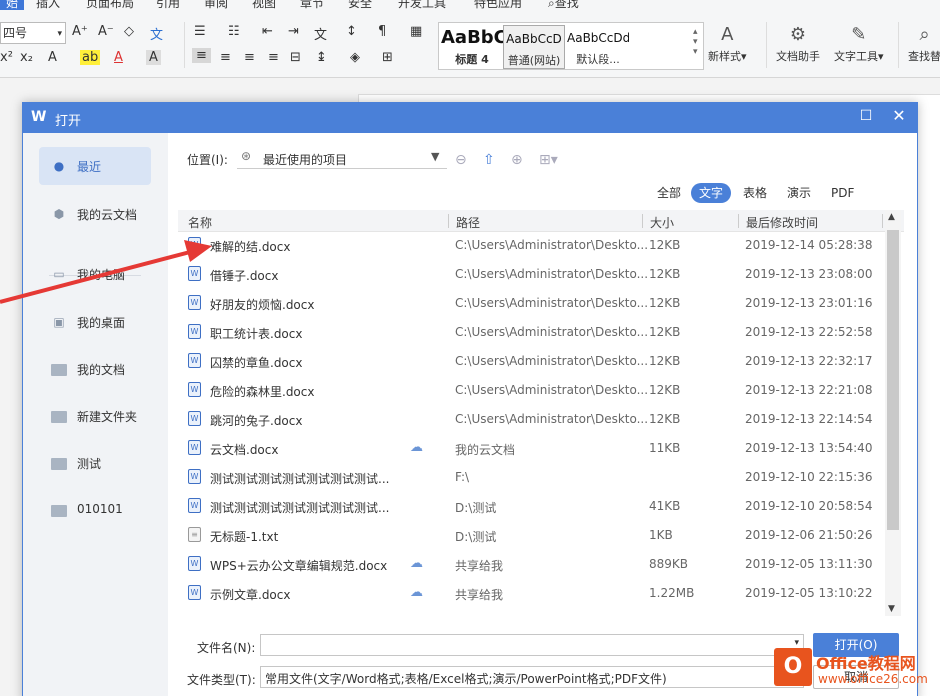 This screenshot has width=940, height=696. What do you see at coordinates (293, 31) in the screenshot?
I see `increase-indent-icon: ⇥` at bounding box center [293, 31].